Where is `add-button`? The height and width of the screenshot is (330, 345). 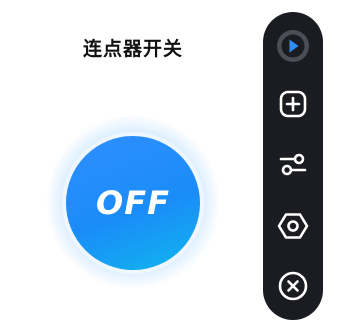 add-button is located at coordinates (293, 104).